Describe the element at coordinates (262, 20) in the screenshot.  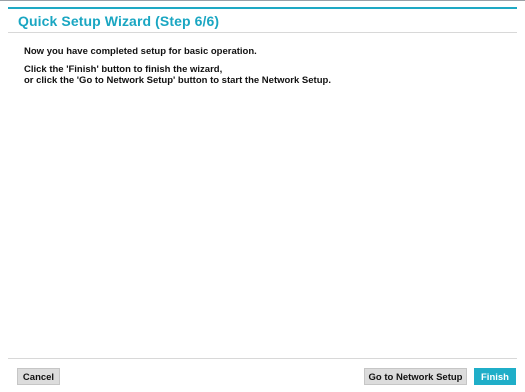
I see `wizard-title-bar: Quick Setup Wizard (Step 6/6)` at that location.